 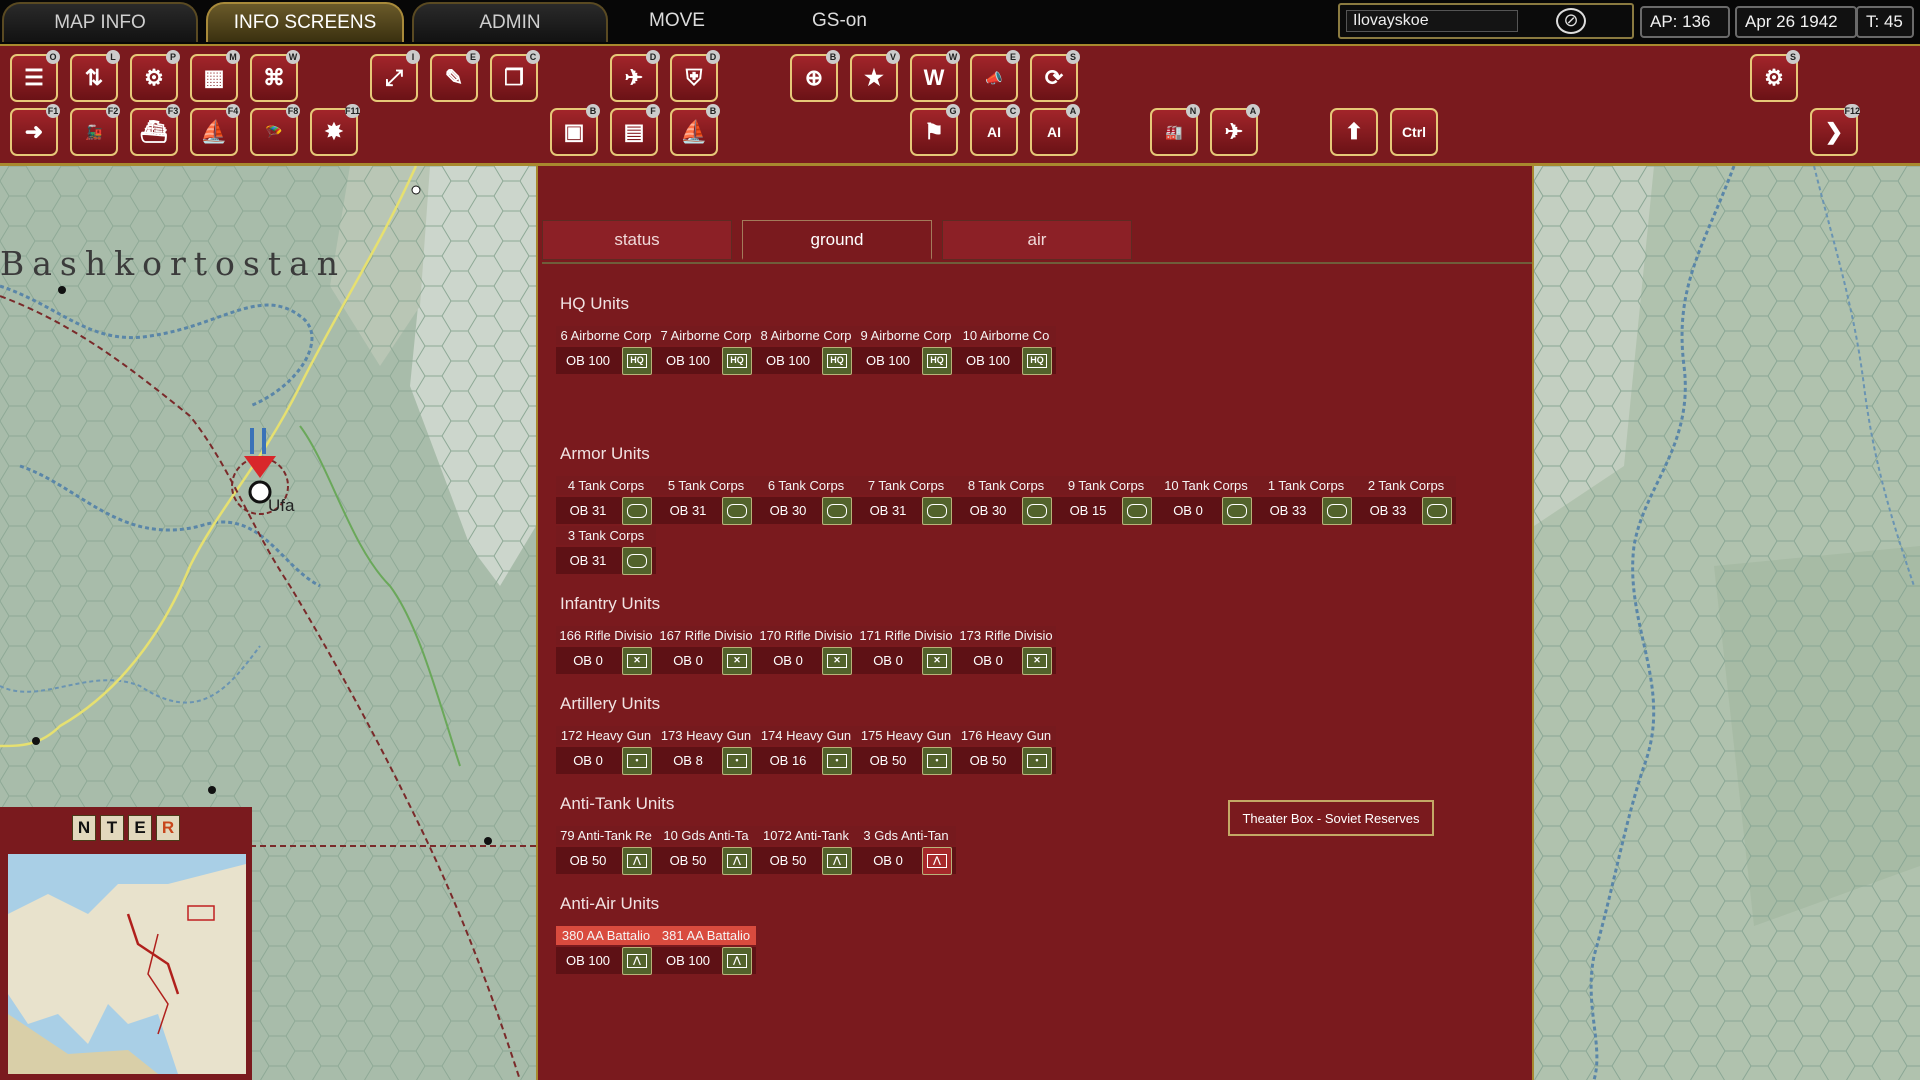 What do you see at coordinates (1006, 750) in the screenshot?
I see `unit-card: 176 Heavy Gun OB 50 •` at bounding box center [1006, 750].